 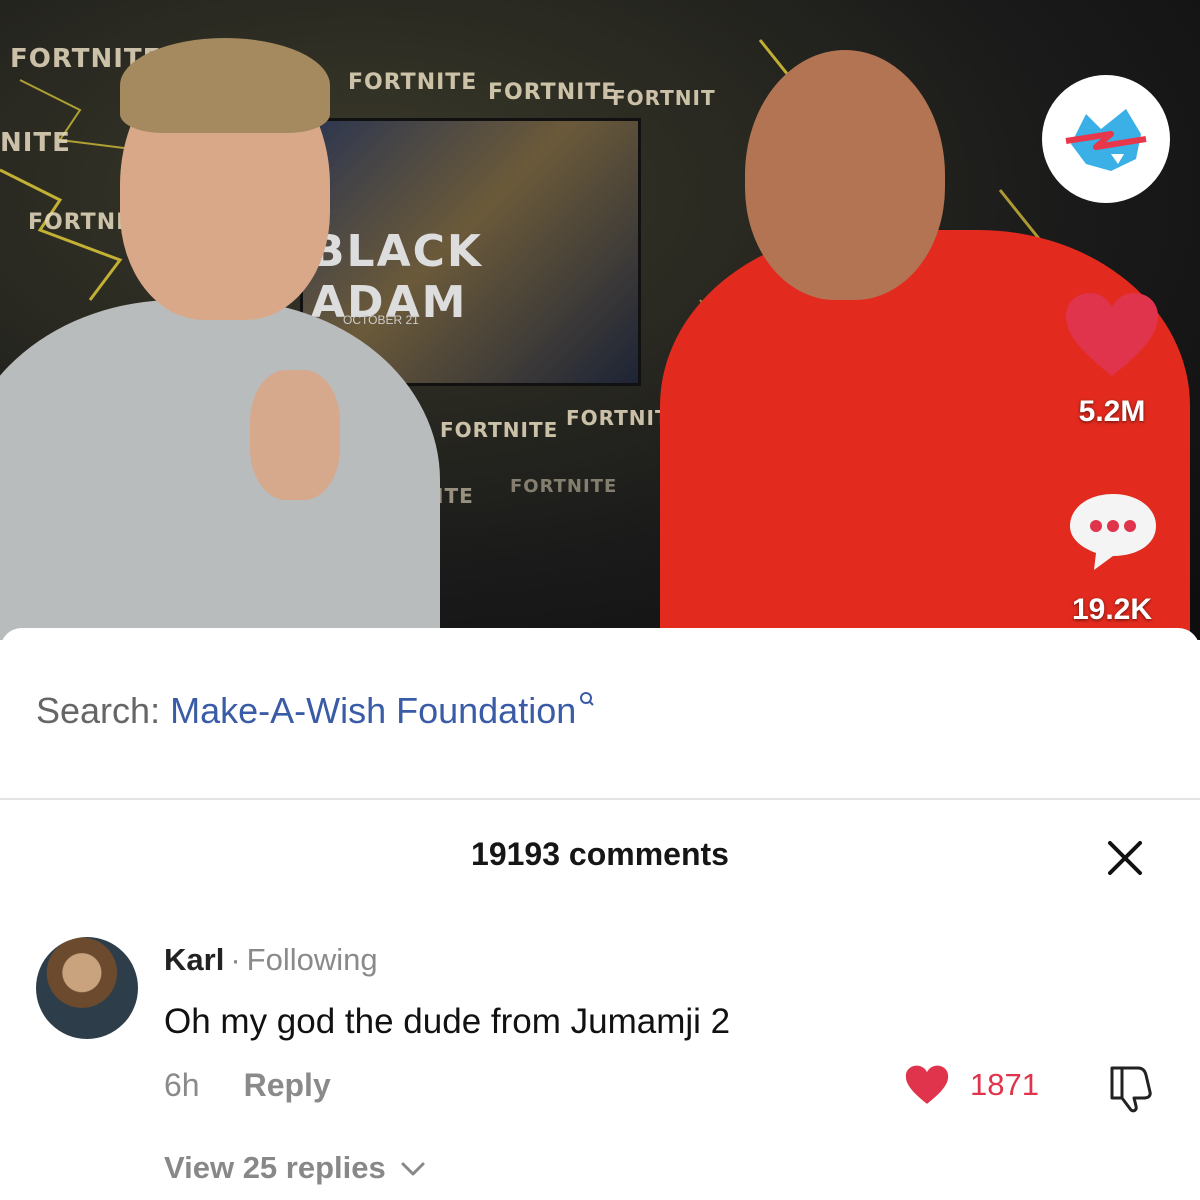 What do you see at coordinates (845, 175) in the screenshot?
I see `person-right-head` at bounding box center [845, 175].